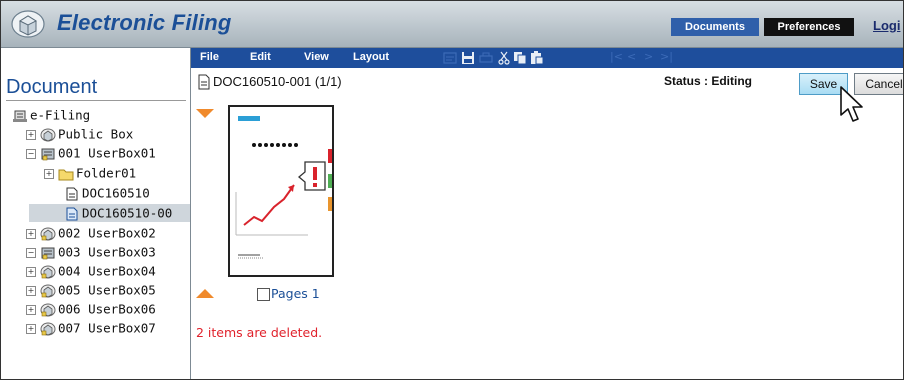 The height and width of the screenshot is (380, 904). What do you see at coordinates (107, 193) in the screenshot?
I see `tree-item-doc160510: DOC160510` at bounding box center [107, 193].